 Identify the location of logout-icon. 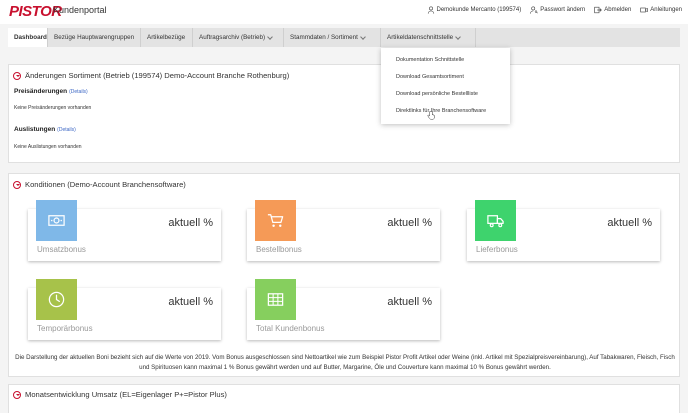
(598, 10).